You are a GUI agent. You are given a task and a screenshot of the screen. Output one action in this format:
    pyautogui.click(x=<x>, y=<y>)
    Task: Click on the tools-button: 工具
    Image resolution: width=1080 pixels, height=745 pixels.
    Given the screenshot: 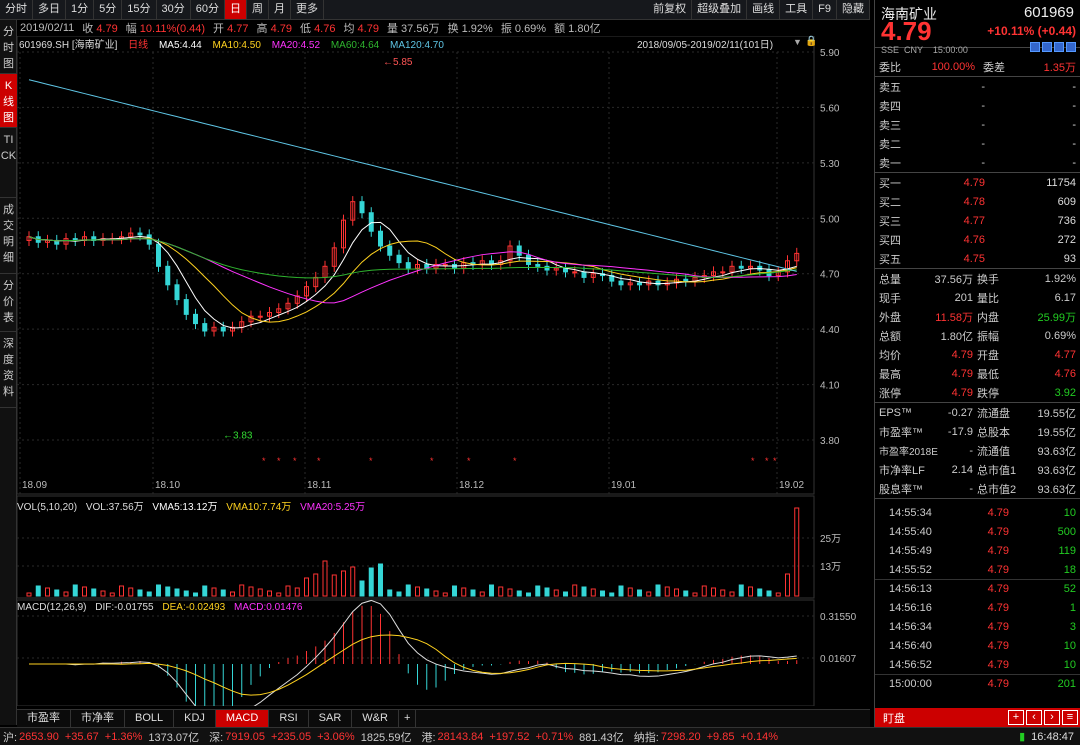 What is the action you would take?
    pyautogui.click(x=797, y=9)
    